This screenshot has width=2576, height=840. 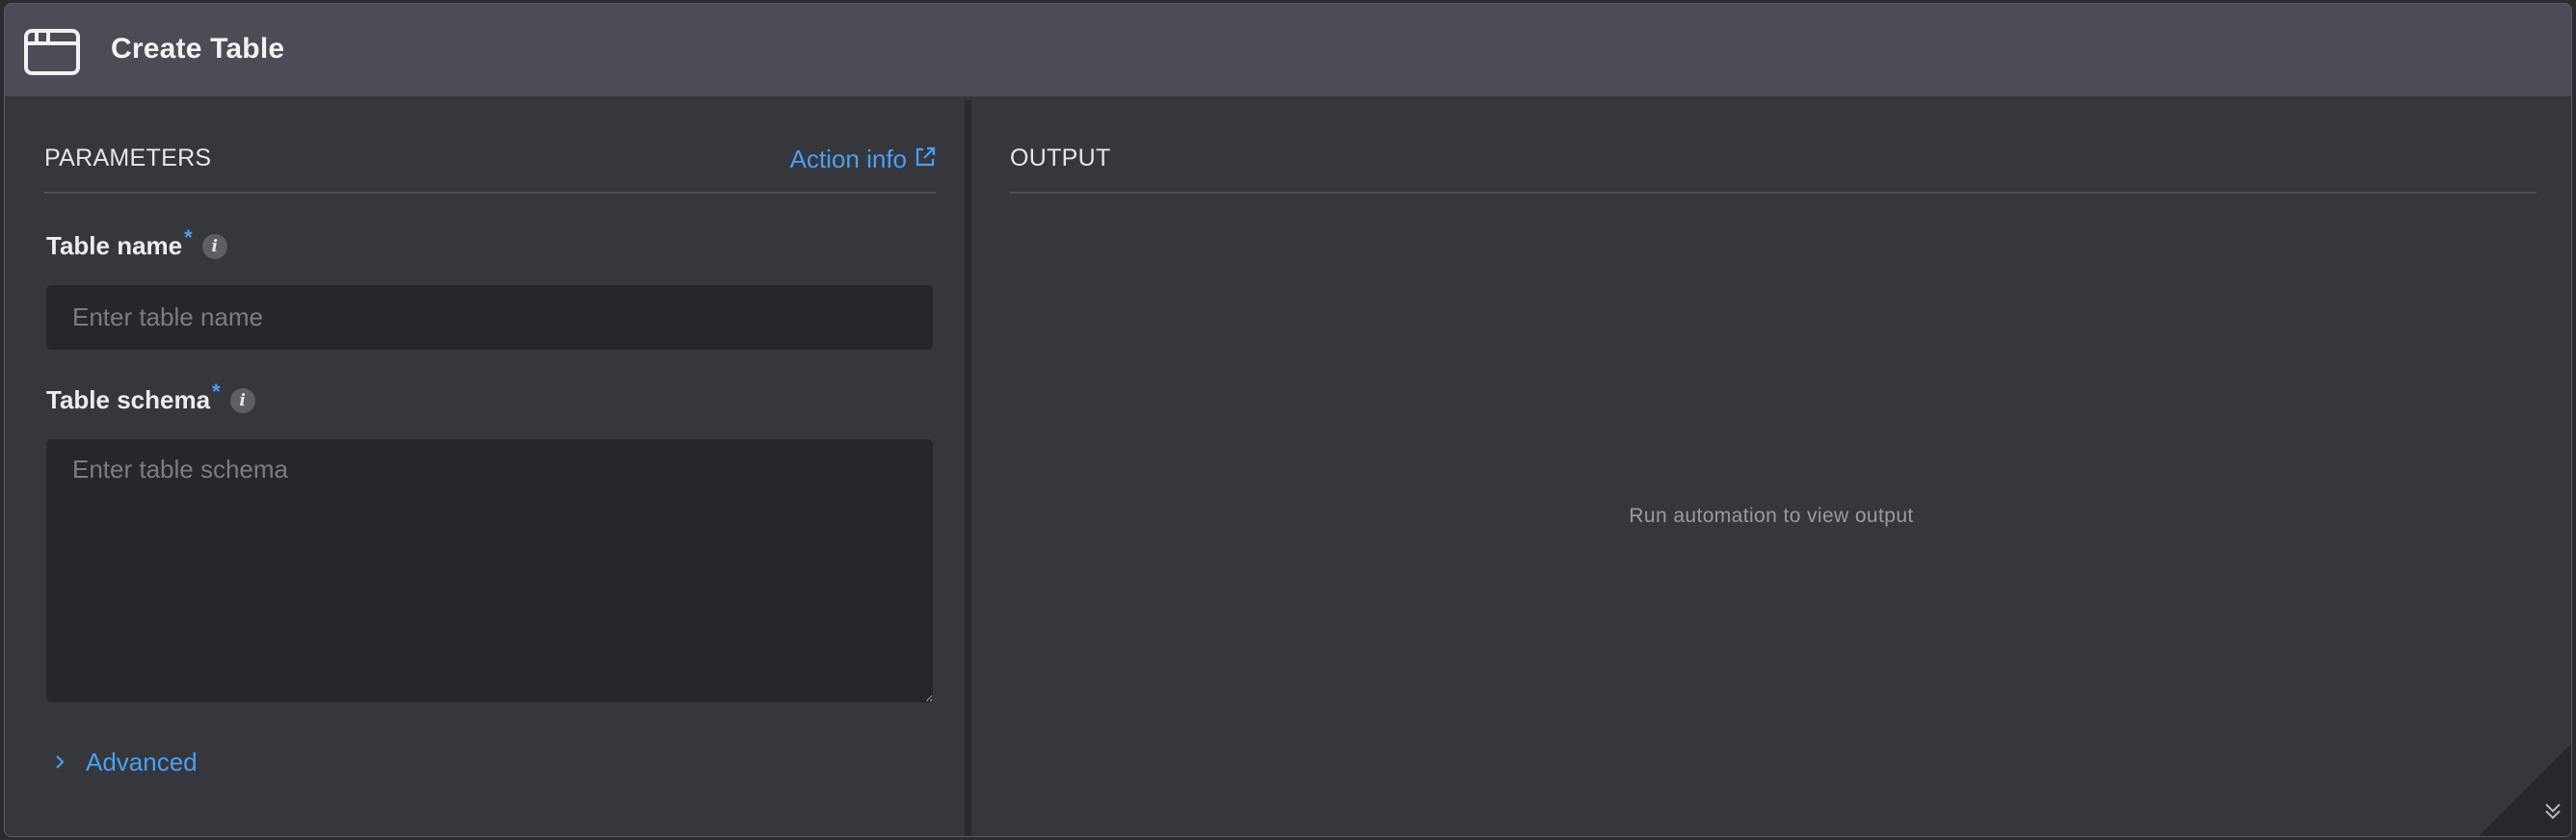 What do you see at coordinates (1060, 157) in the screenshot?
I see `output-heading: OUTPUT` at bounding box center [1060, 157].